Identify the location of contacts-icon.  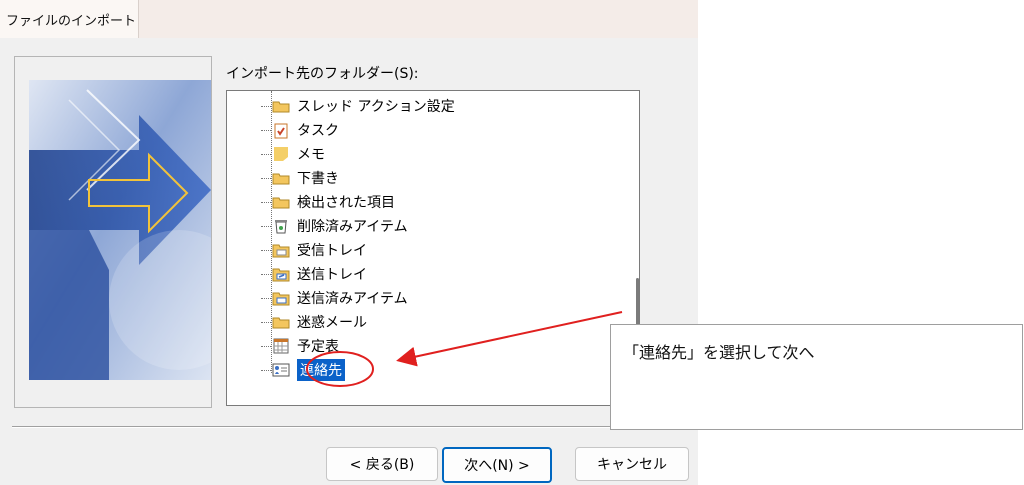
(281, 370).